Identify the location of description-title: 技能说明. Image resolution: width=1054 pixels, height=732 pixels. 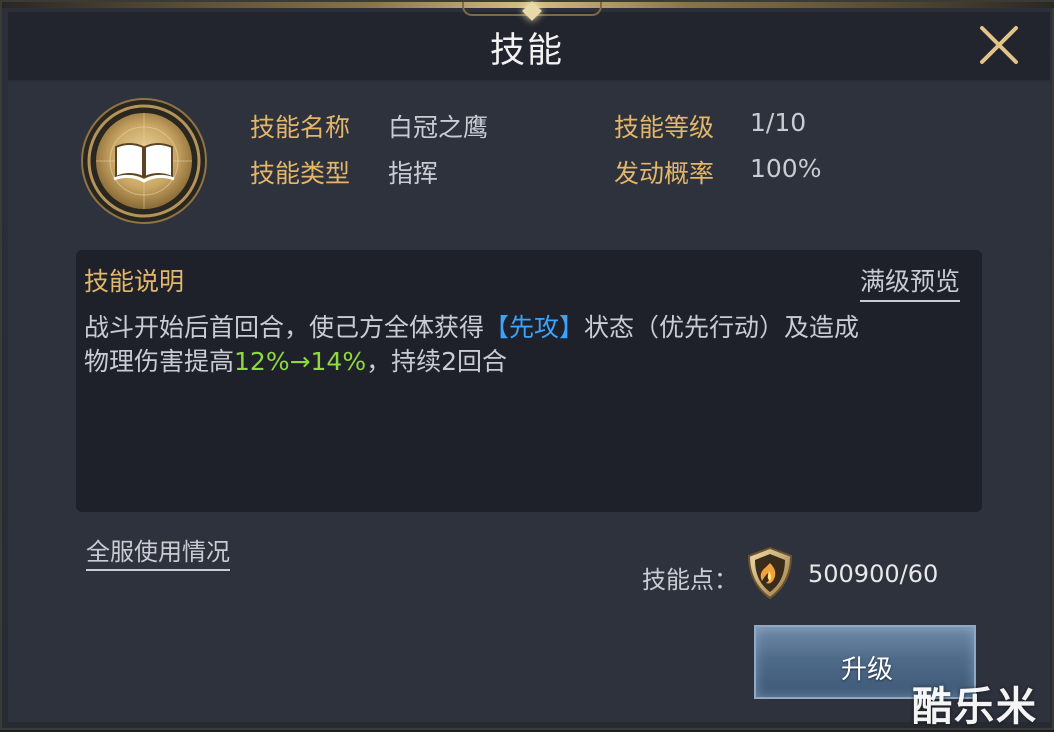
(134, 281).